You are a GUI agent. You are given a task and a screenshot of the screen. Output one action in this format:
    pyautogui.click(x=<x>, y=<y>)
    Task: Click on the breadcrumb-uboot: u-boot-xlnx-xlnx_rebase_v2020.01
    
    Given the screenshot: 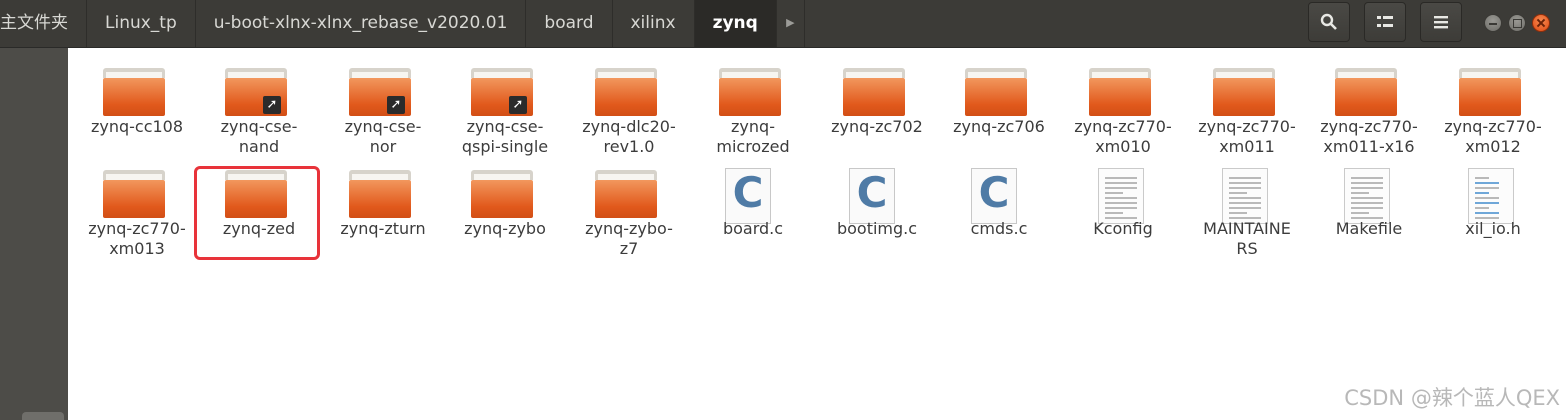 What is the action you would take?
    pyautogui.click(x=361, y=23)
    